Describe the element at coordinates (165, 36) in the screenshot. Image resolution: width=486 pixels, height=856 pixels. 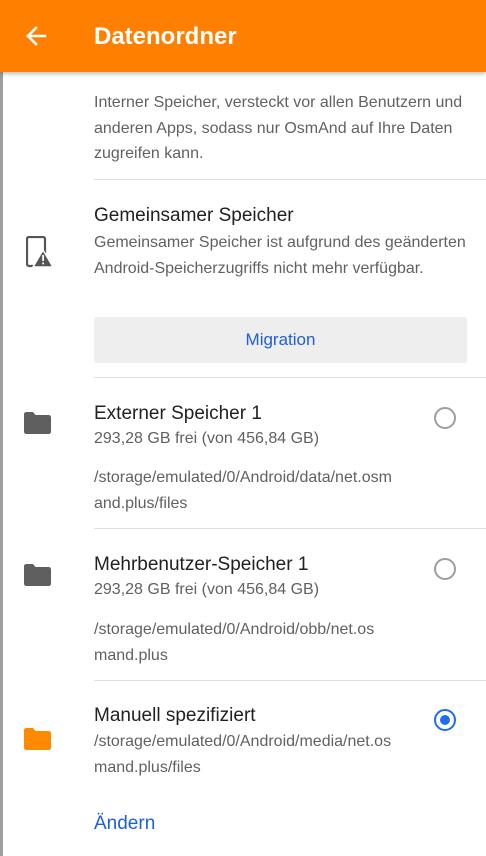
I see `page-title: Datenordner` at that location.